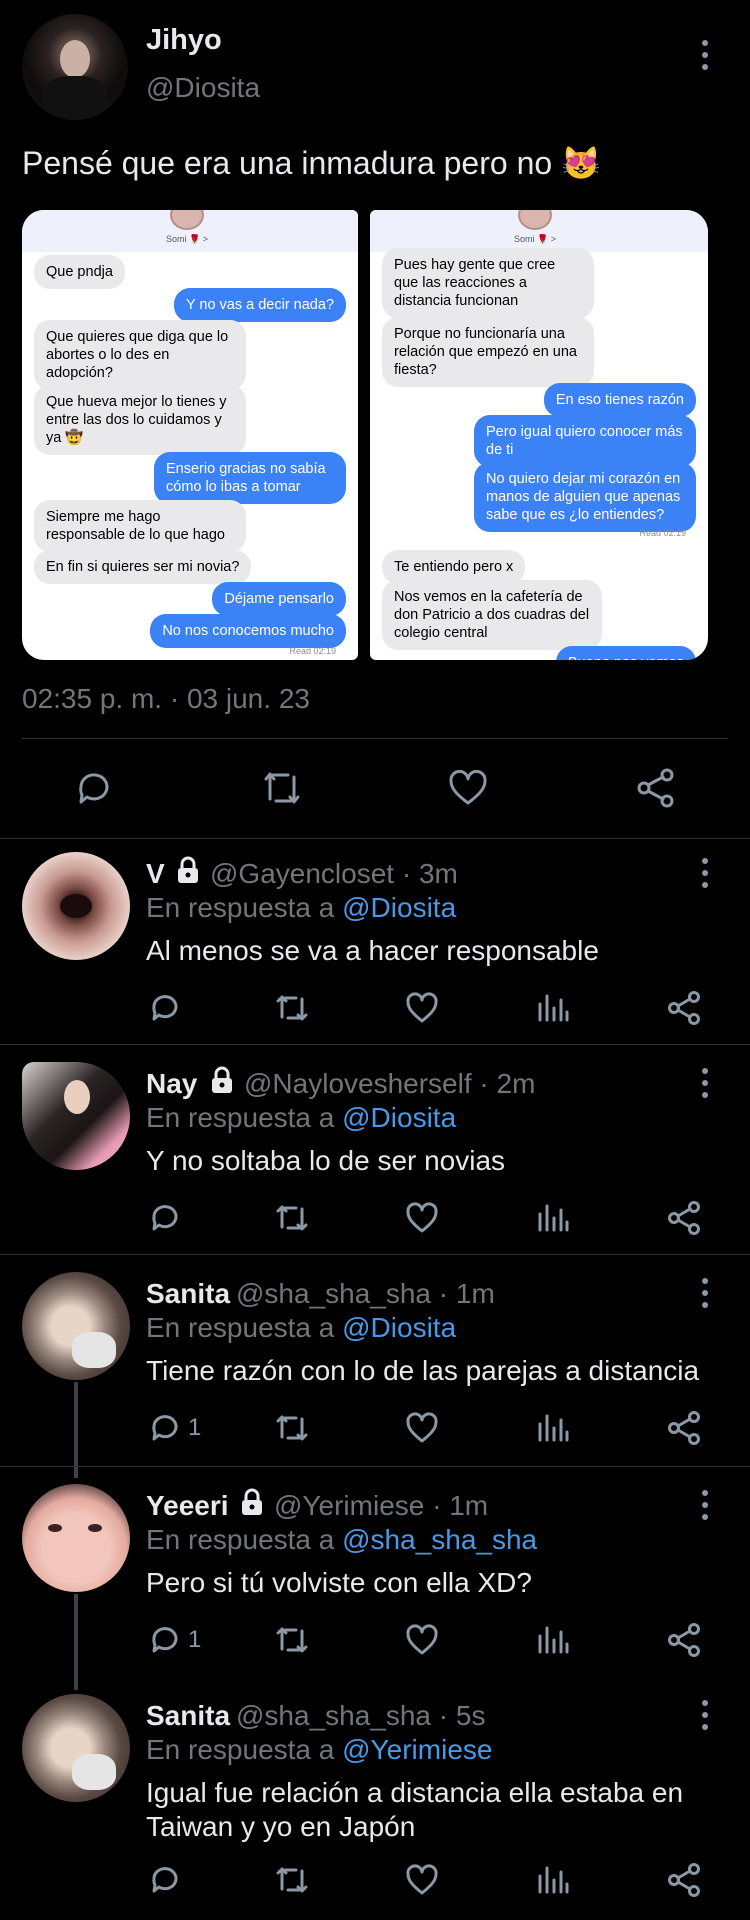 This screenshot has width=750, height=1920. What do you see at coordinates (339, 1582) in the screenshot?
I see `reply-text: Pero si tú volviste con ella XD?` at bounding box center [339, 1582].